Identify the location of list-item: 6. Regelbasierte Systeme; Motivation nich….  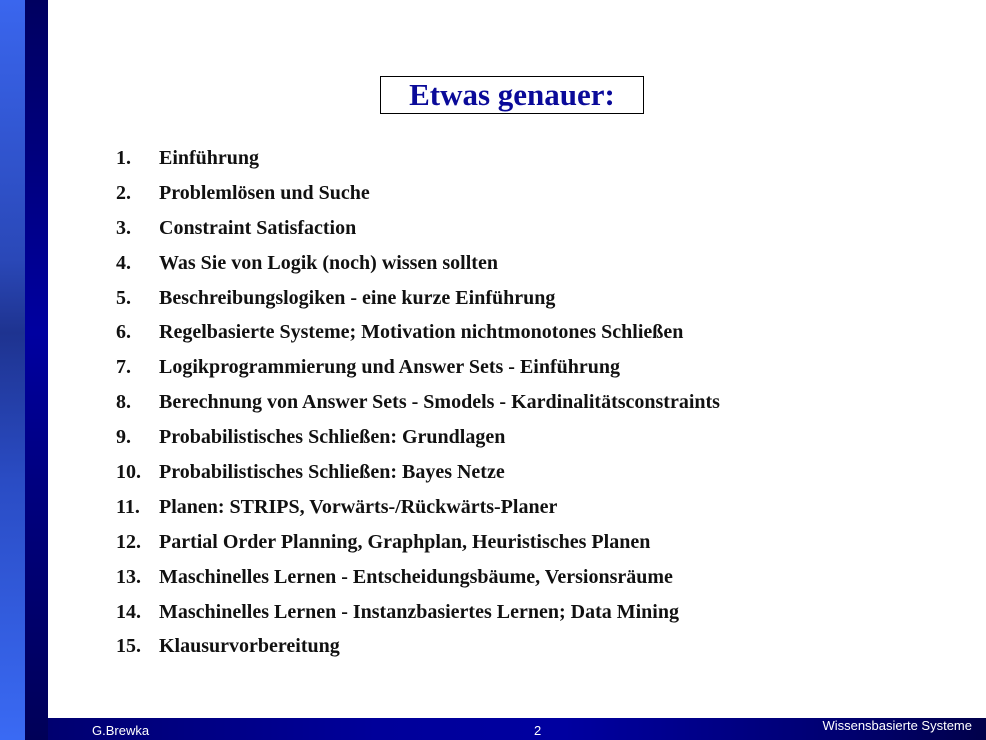
(418, 334).